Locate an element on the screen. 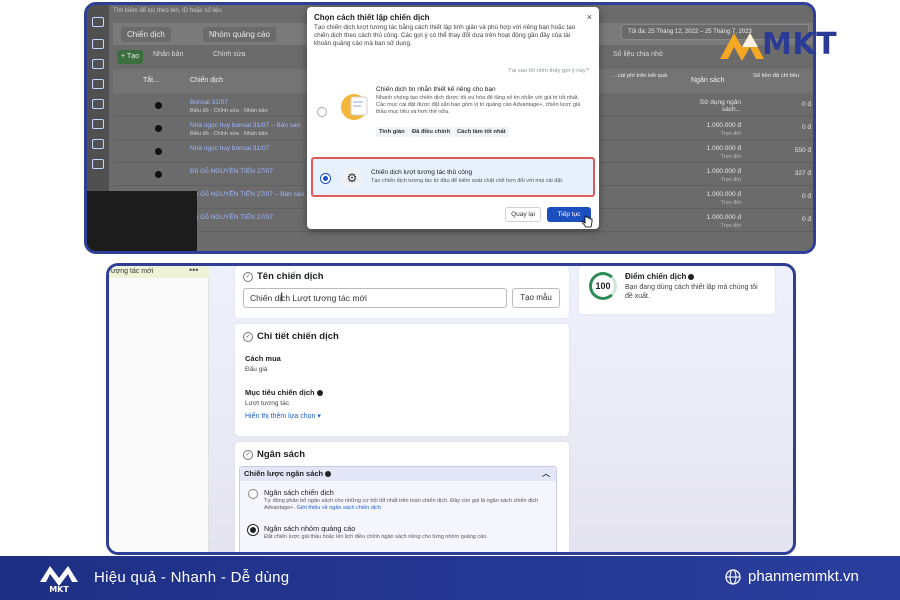 This screenshot has width=900, height=600. back-button: Quay lại is located at coordinates (523, 214).